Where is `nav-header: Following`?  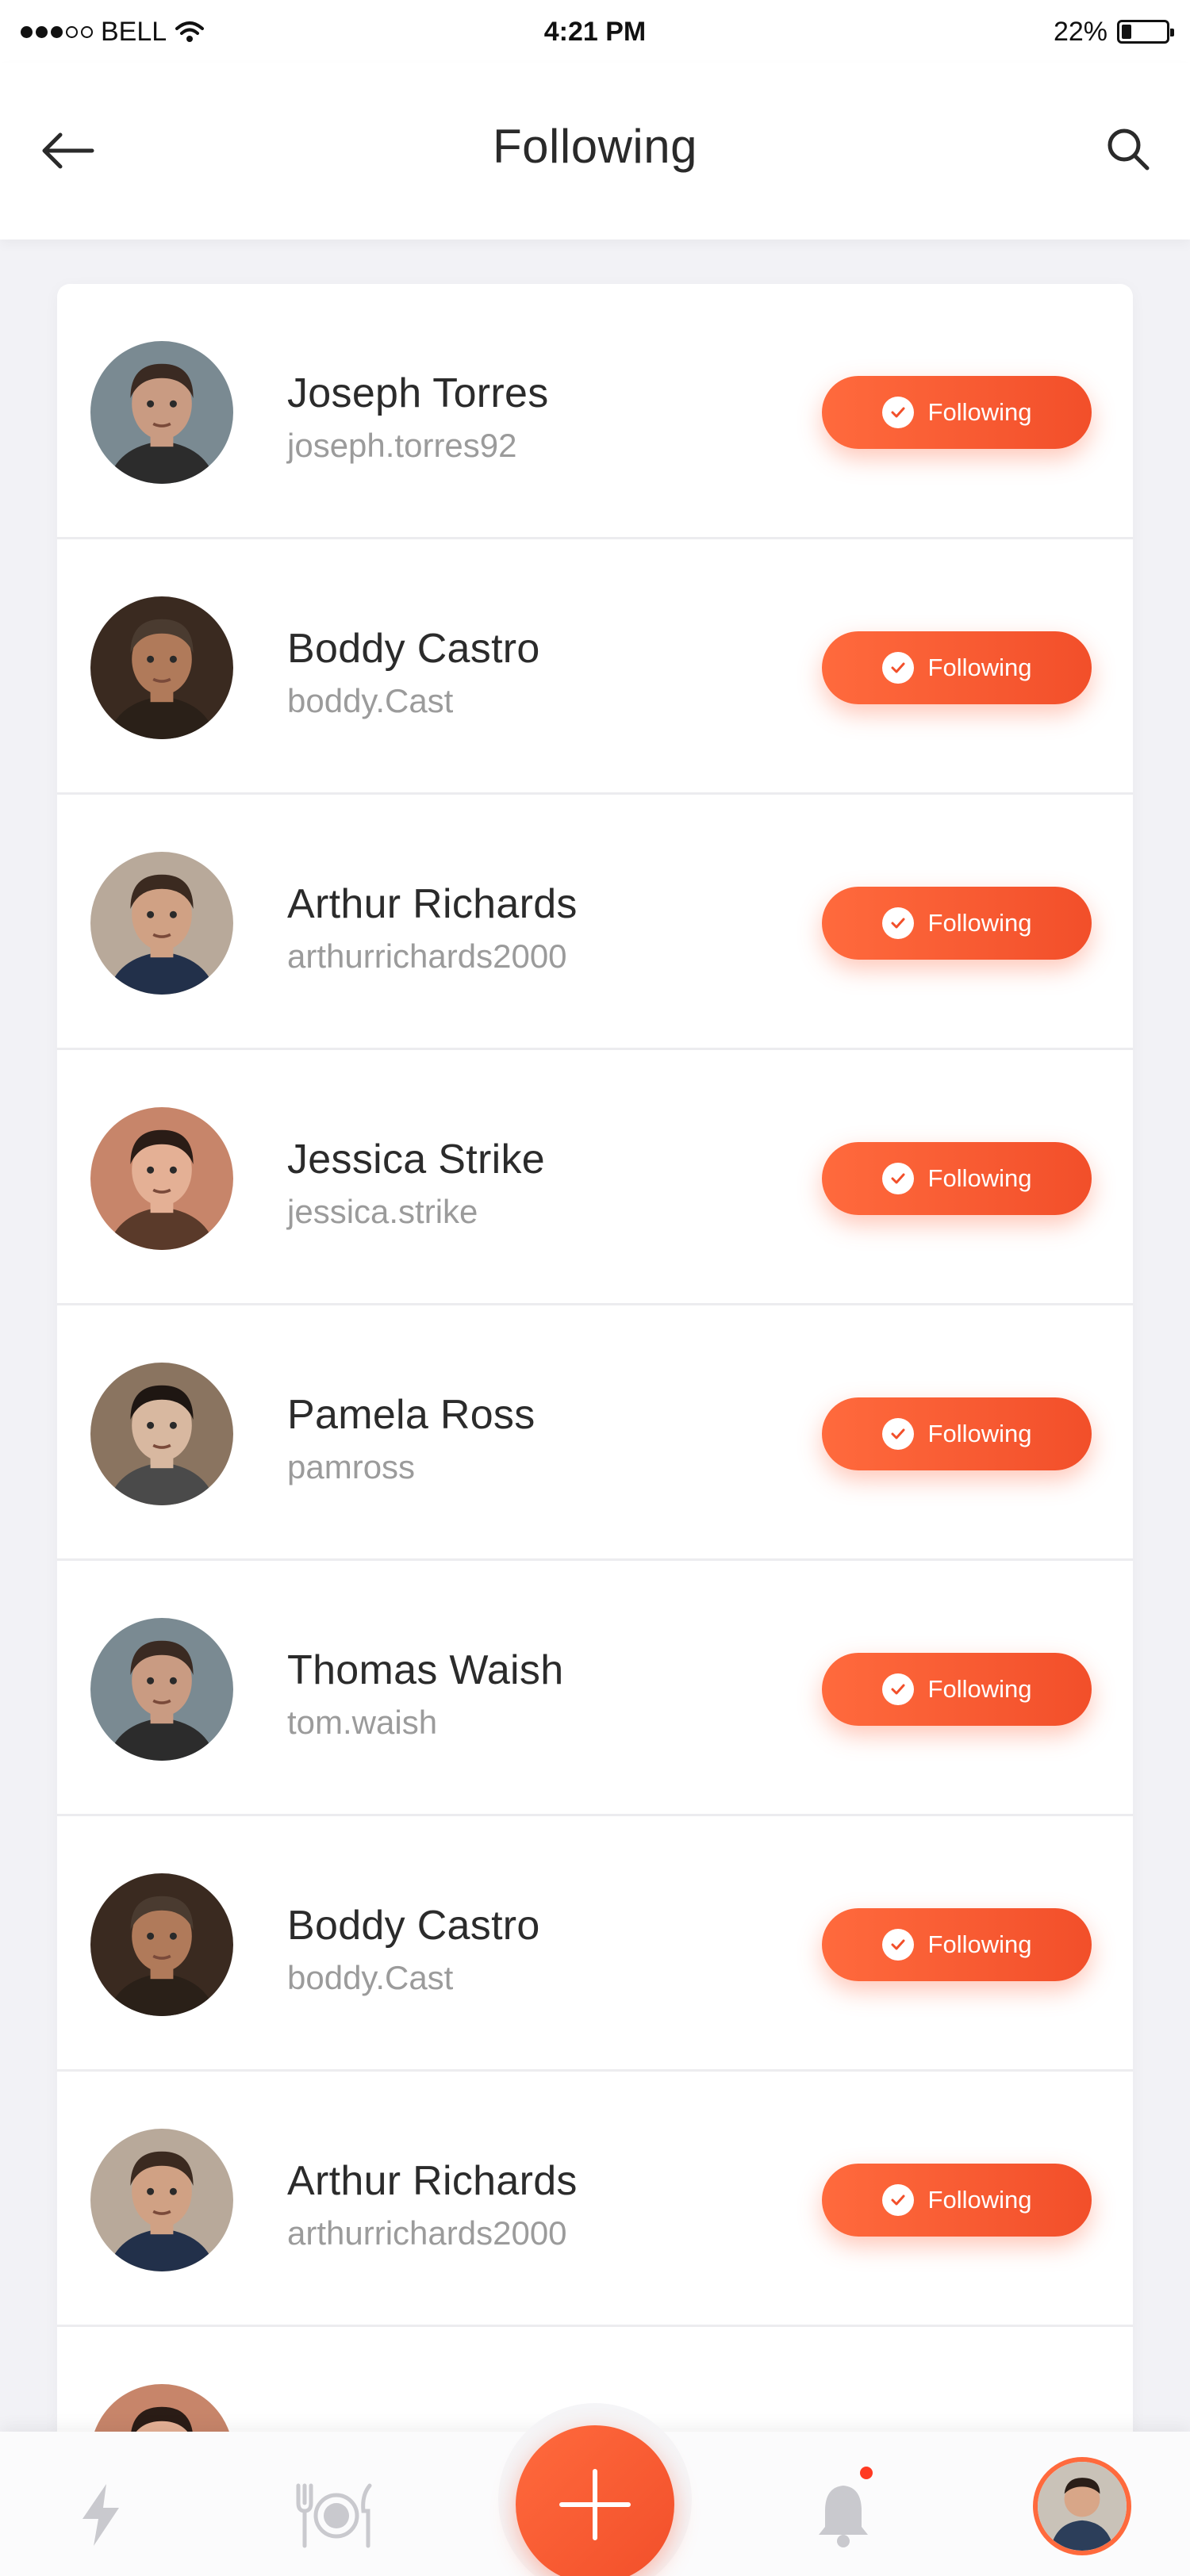
nav-header: Following is located at coordinates (595, 151).